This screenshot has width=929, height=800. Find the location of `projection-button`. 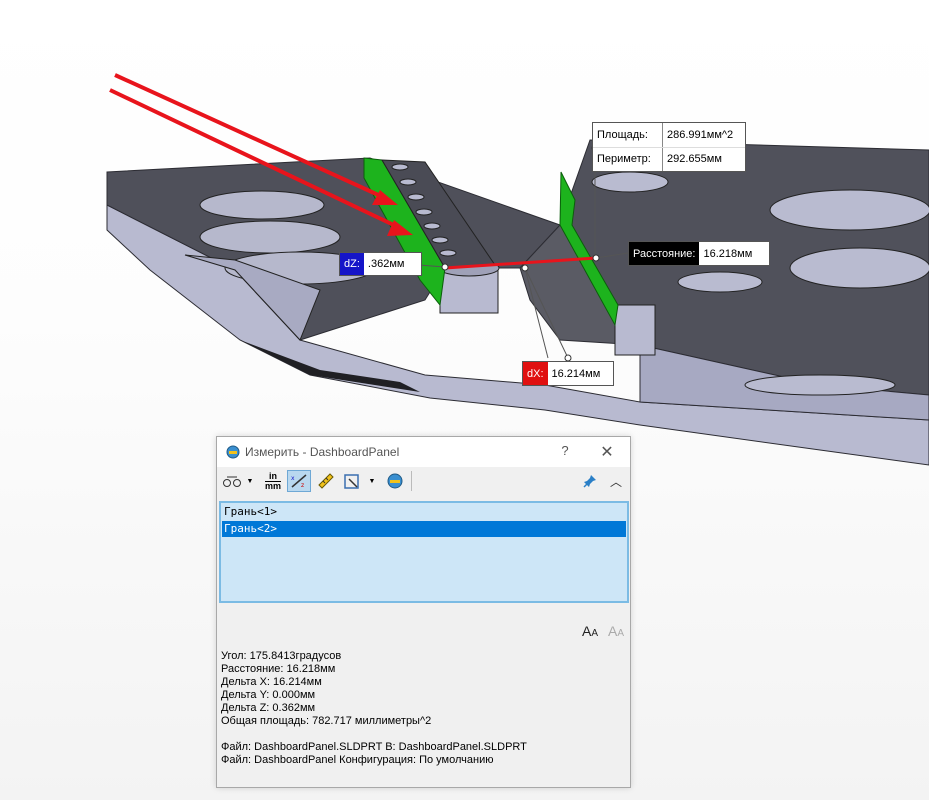

projection-button is located at coordinates (352, 481).